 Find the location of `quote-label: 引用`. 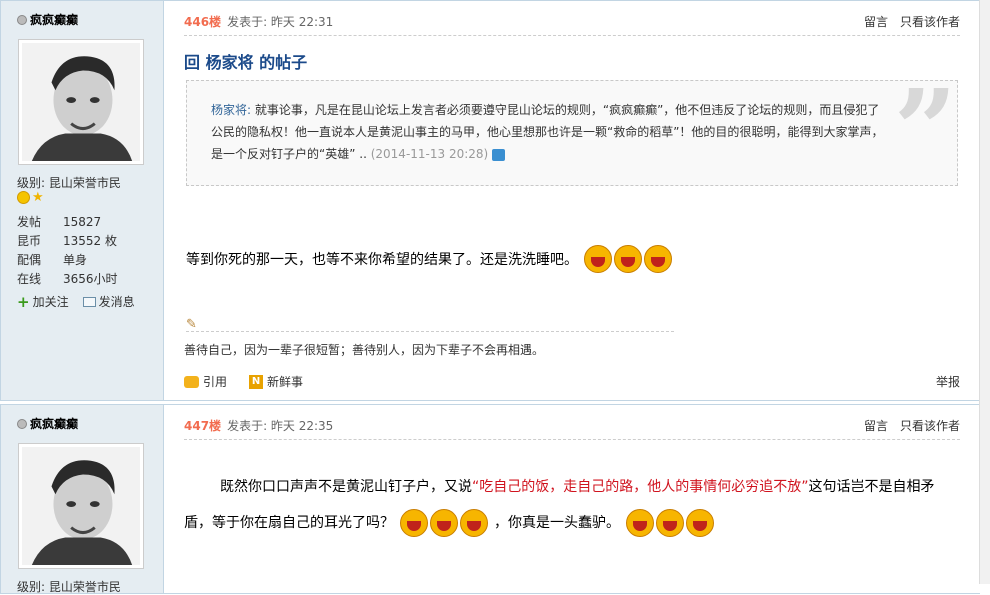

quote-label: 引用 is located at coordinates (215, 381).